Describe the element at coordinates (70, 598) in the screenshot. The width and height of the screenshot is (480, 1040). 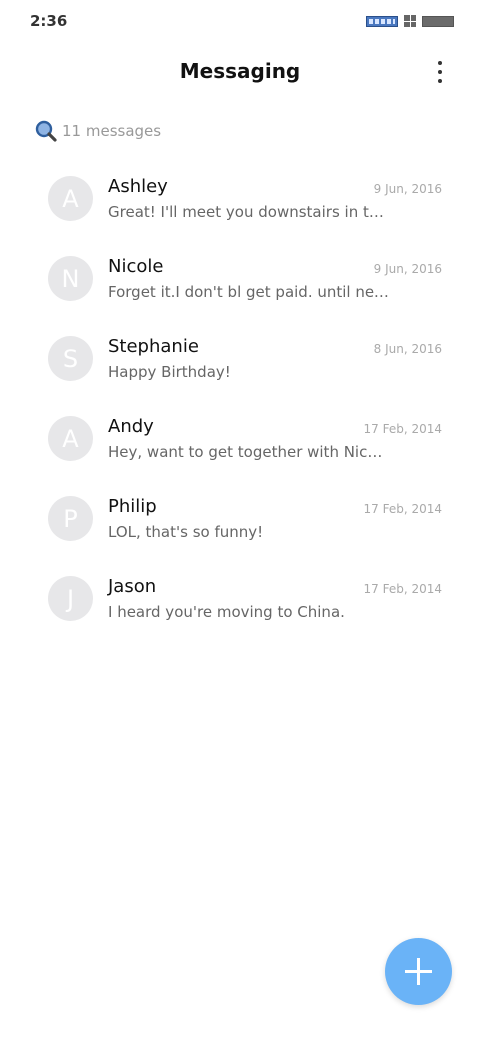
I see `avatar: J` at that location.